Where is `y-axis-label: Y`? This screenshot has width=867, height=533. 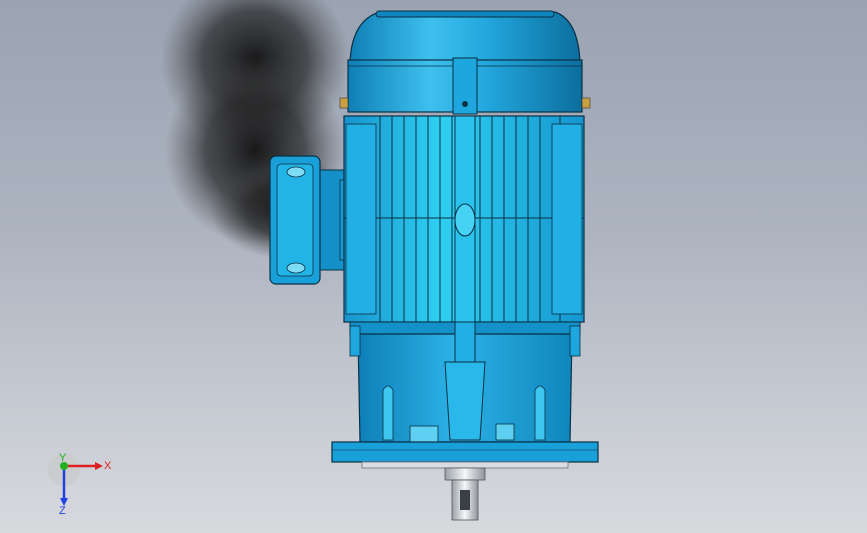 y-axis-label: Y is located at coordinates (63, 458).